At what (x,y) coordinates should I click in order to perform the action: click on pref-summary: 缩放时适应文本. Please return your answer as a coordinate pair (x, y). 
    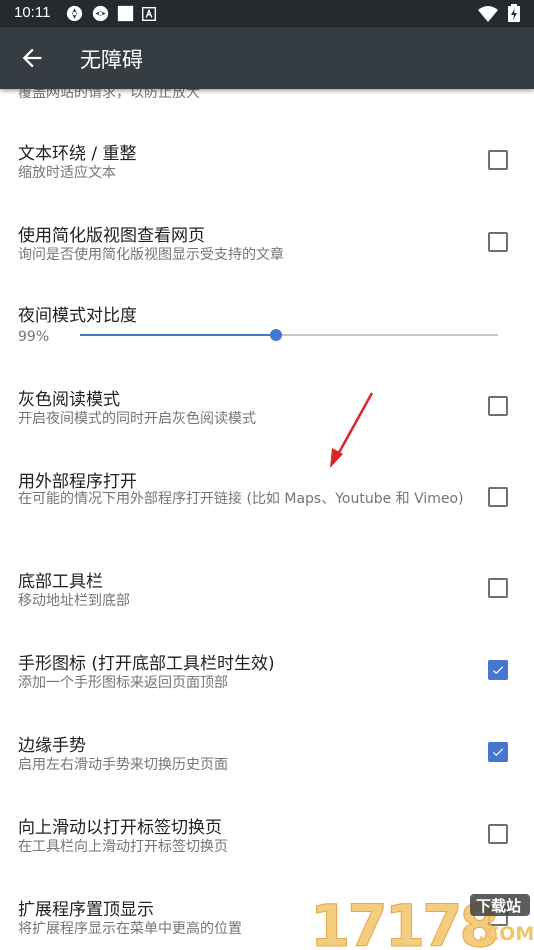
    Looking at the image, I should click on (67, 173).